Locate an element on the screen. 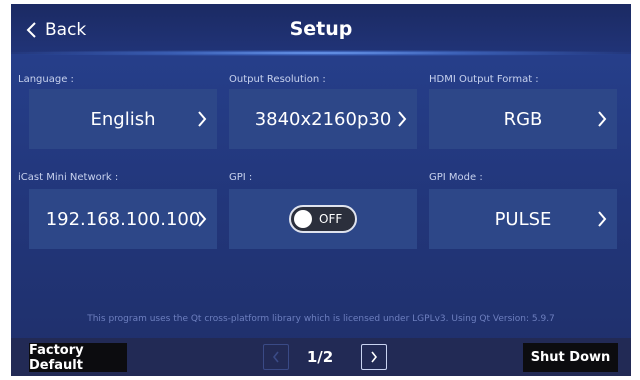 The width and height of the screenshot is (640, 380). network-label: iCast Mini Network : is located at coordinates (68, 177).